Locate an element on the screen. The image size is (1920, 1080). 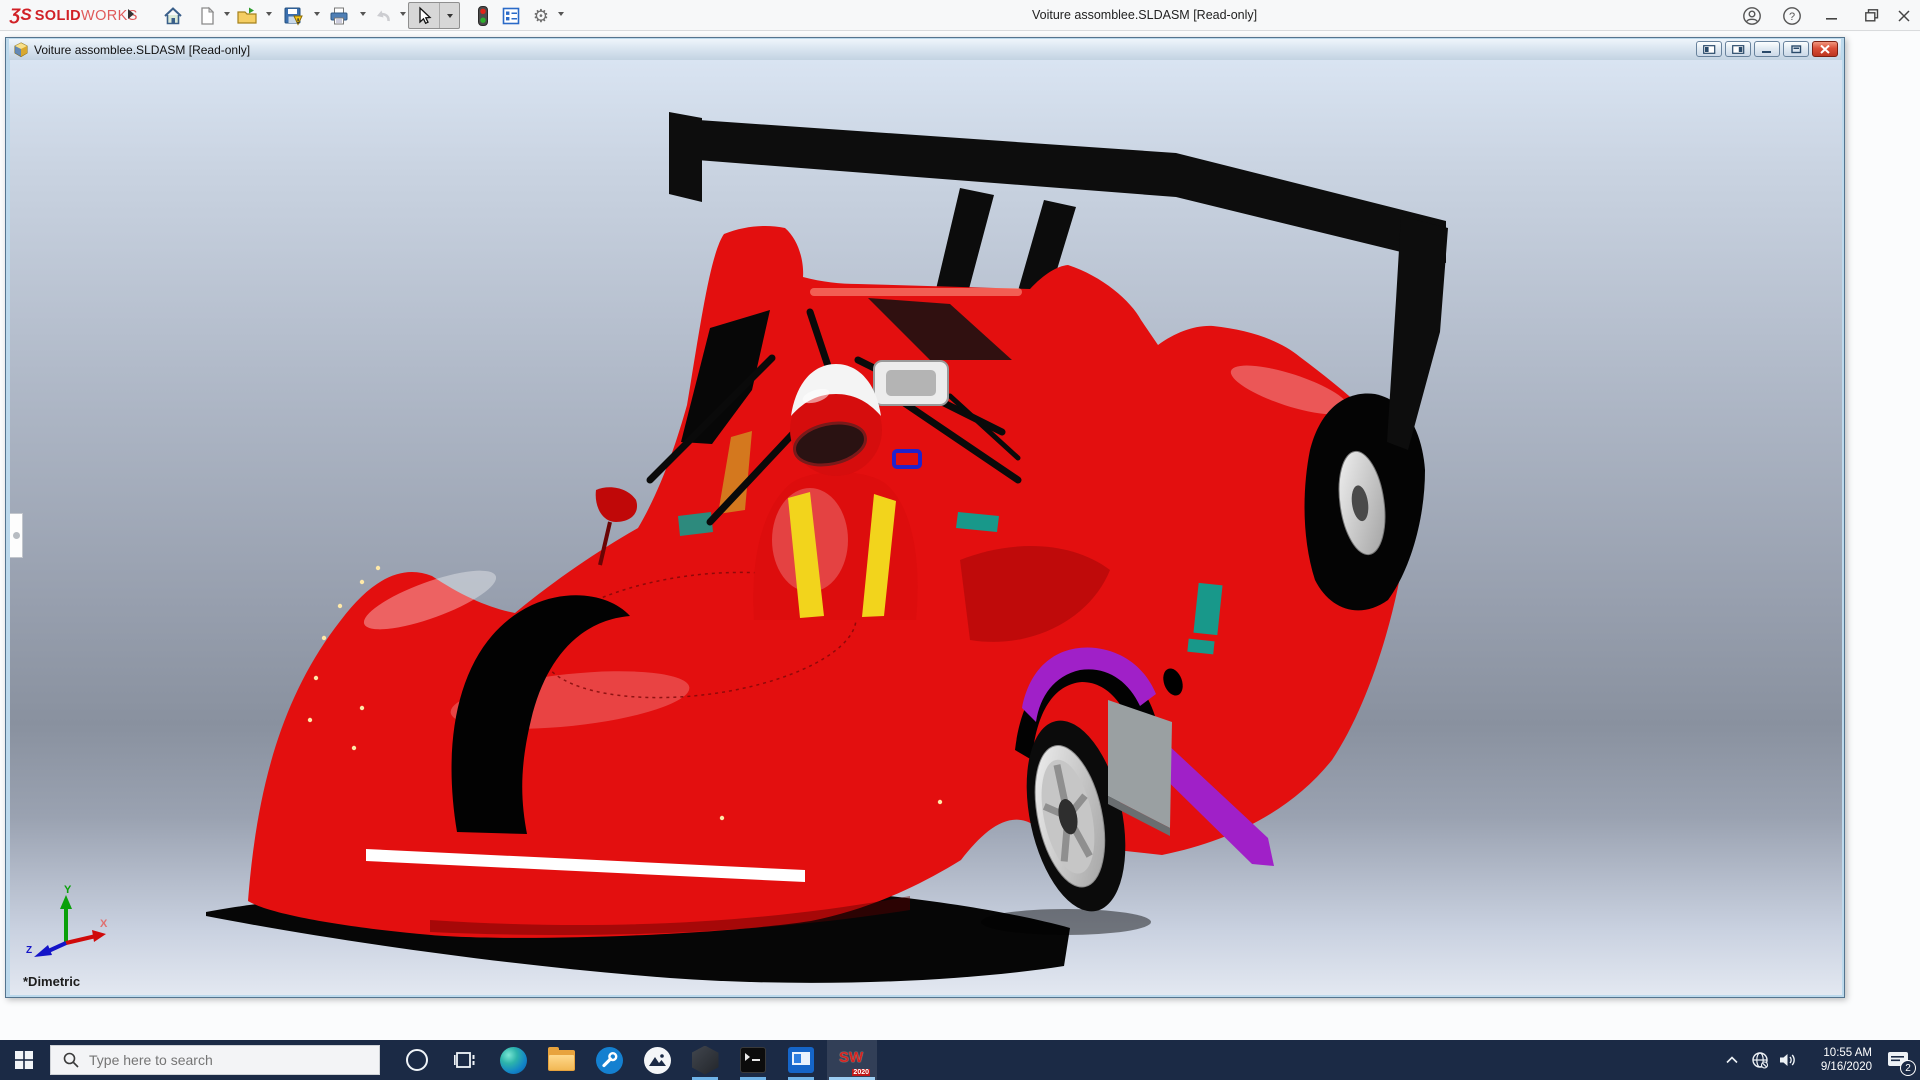
undo-button is located at coordinates (383, 15).